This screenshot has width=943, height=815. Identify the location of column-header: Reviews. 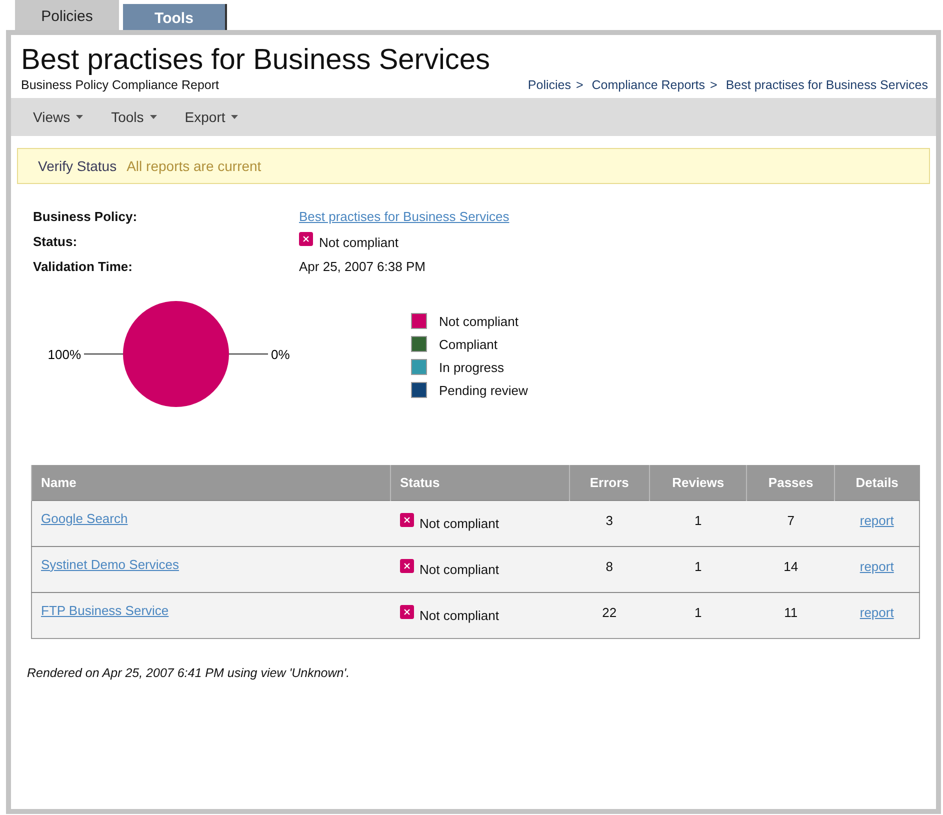
(698, 482).